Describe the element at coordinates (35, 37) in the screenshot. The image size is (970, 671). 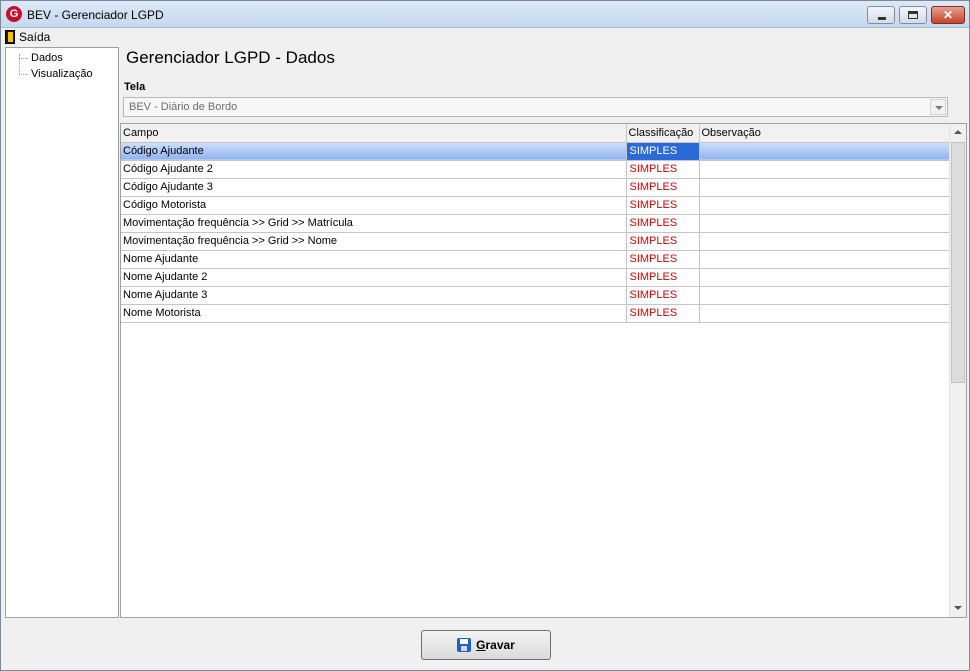
I see `menu-item-exit-label: Saída` at that location.